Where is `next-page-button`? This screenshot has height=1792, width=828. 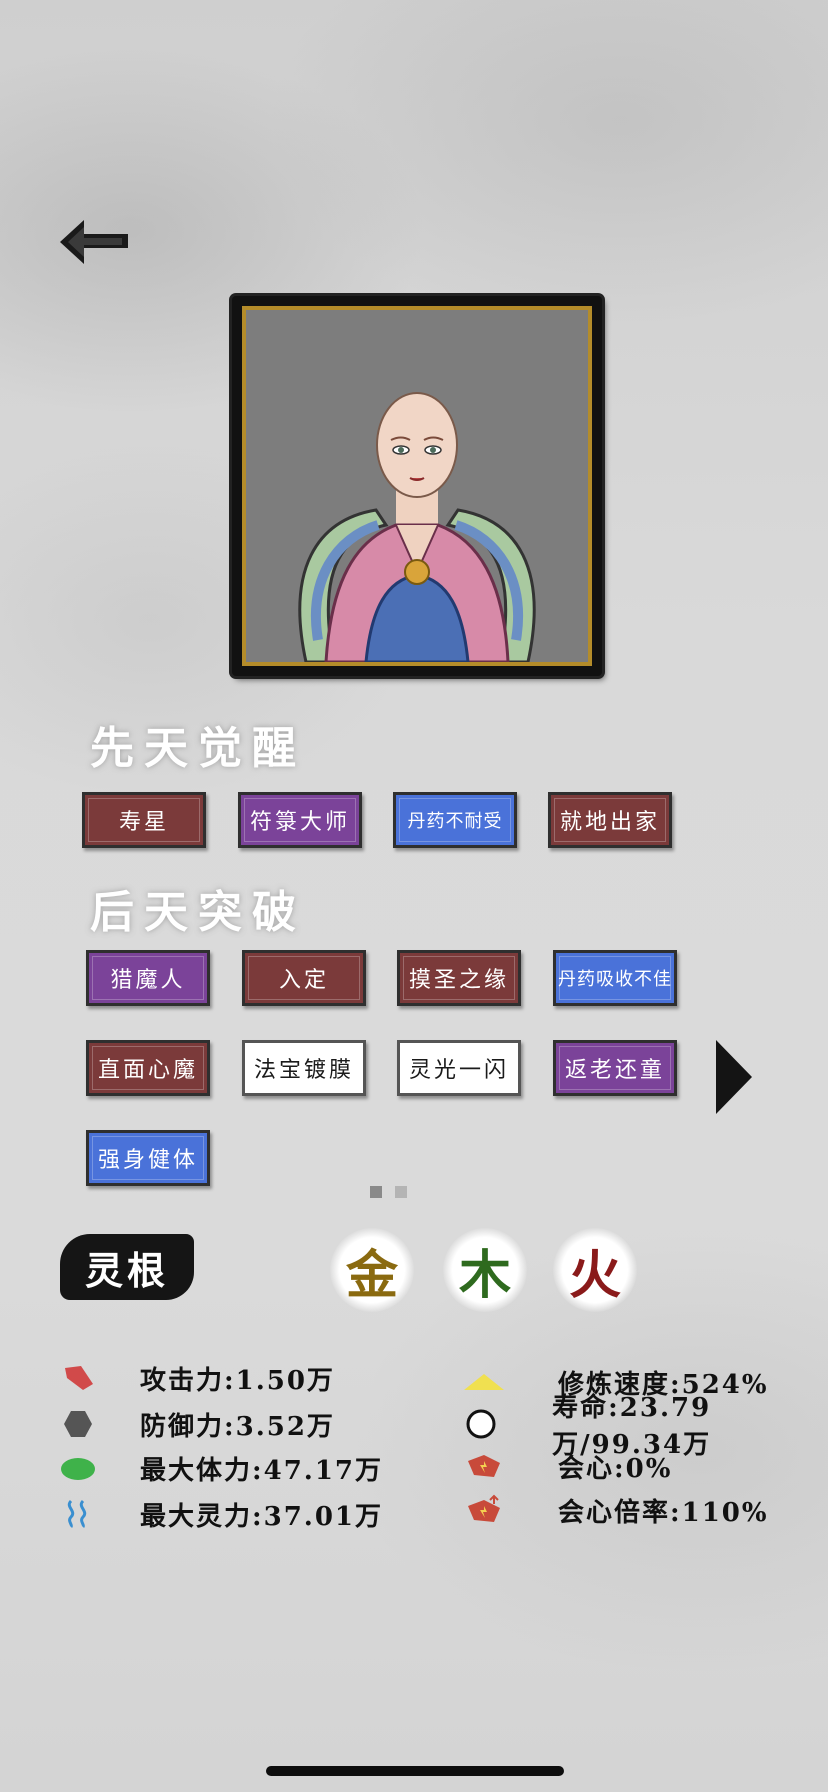
next-page-button is located at coordinates (734, 1077).